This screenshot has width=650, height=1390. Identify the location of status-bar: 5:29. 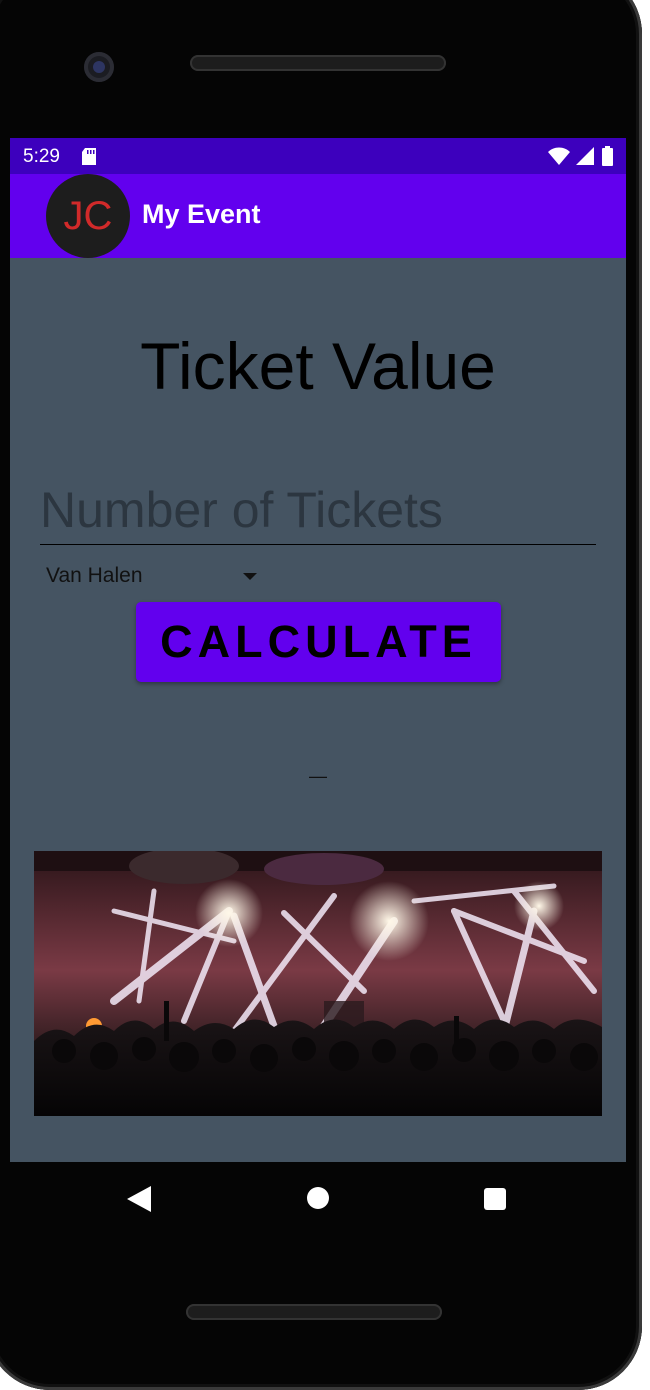
(318, 156).